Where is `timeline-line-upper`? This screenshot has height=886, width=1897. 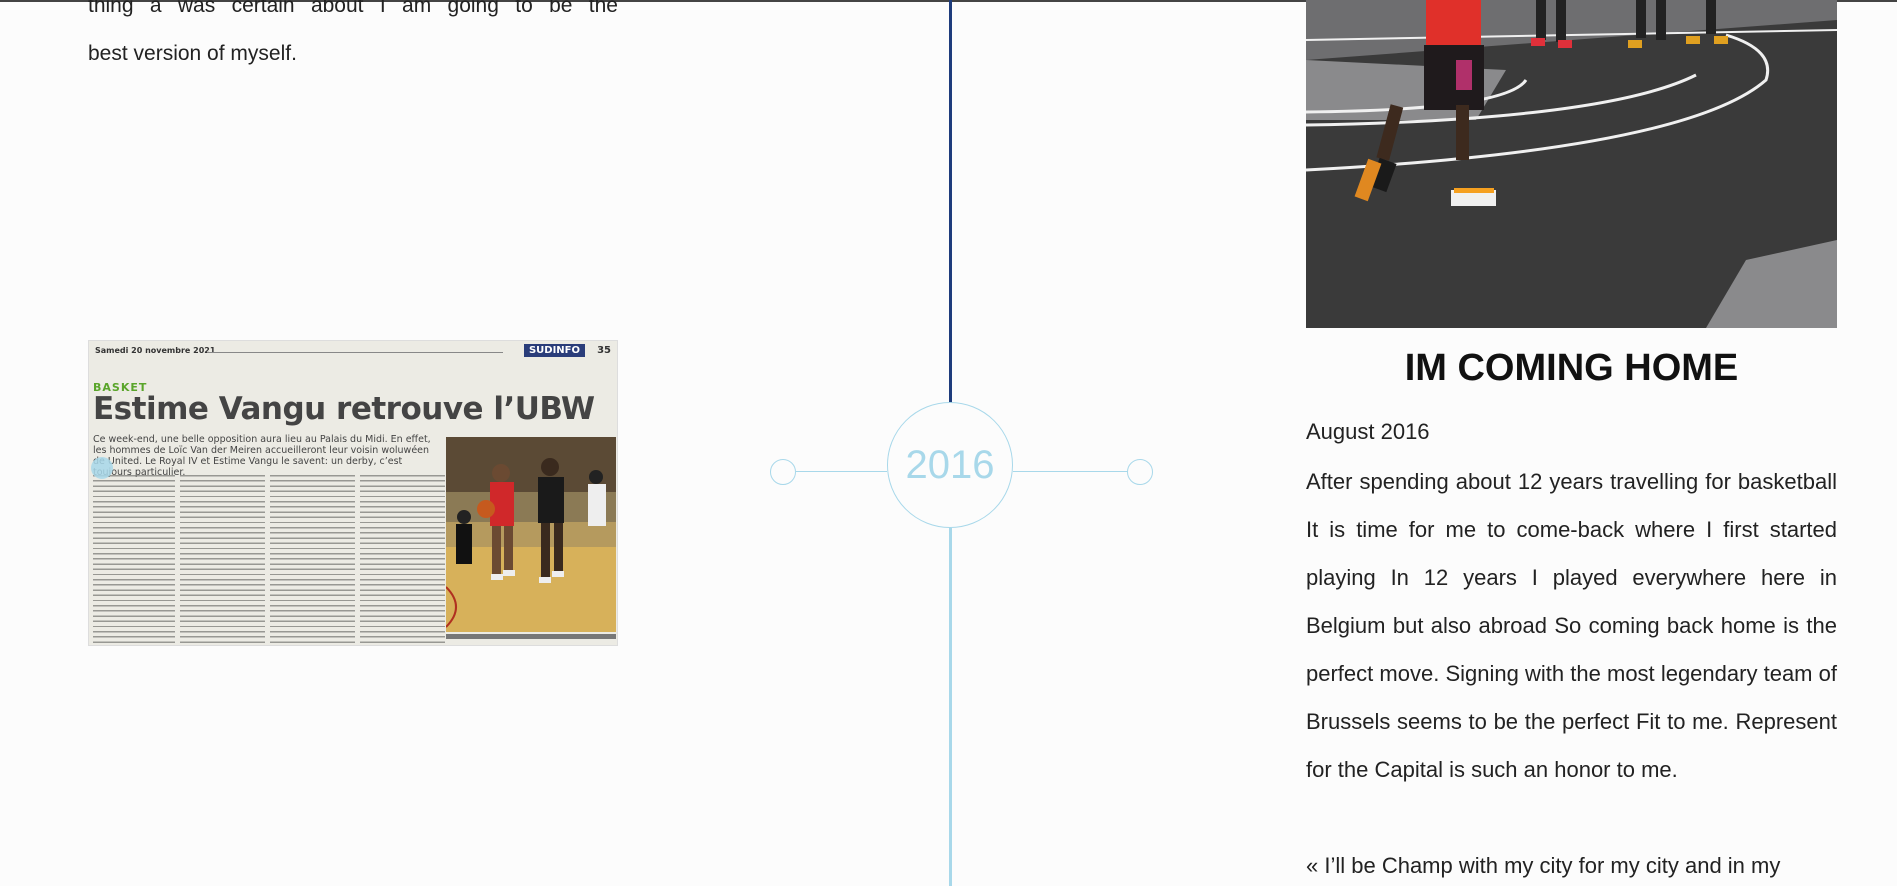
timeline-line-upper is located at coordinates (950, 201).